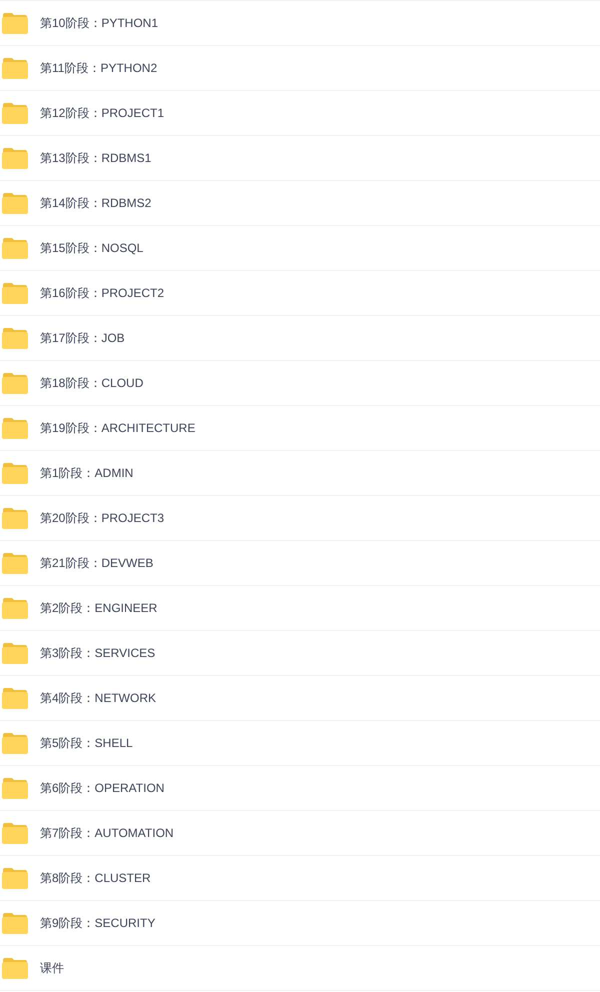  I want to click on folder-name: 第4阶段：NETWORK, so click(98, 698).